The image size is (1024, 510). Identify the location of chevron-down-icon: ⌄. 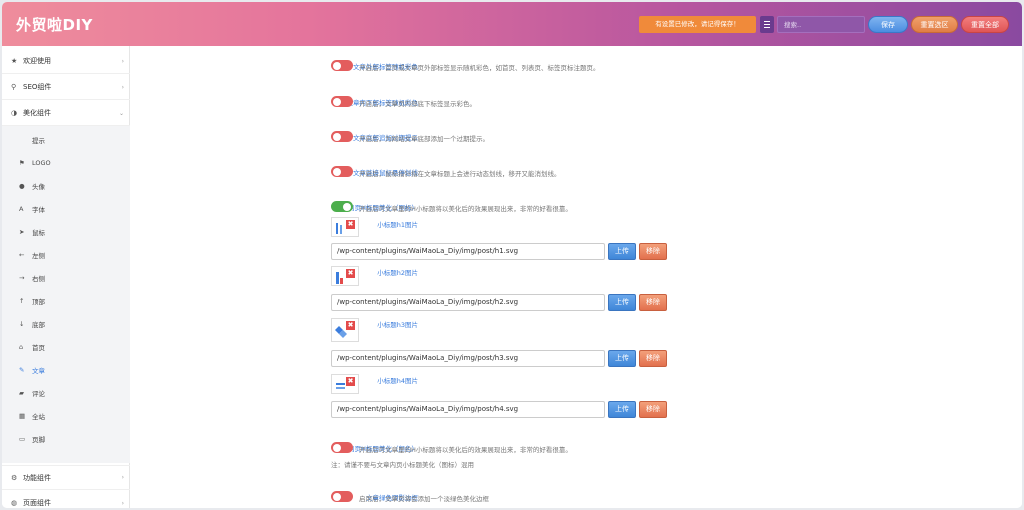
(121, 113).